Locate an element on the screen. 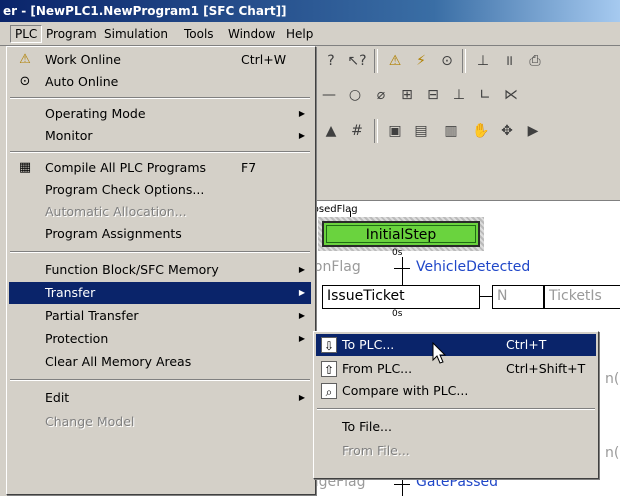 The width and height of the screenshot is (620, 496). menu-item-change-model: Change Model is located at coordinates (160, 422).